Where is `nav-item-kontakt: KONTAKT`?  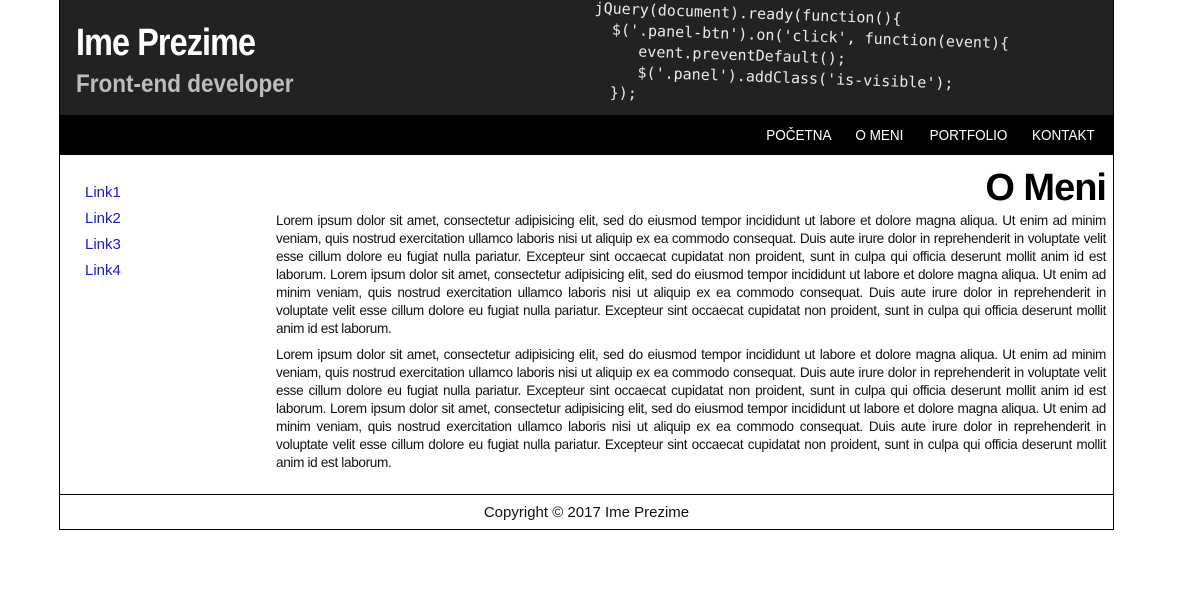 nav-item-kontakt: KONTAKT is located at coordinates (1063, 135).